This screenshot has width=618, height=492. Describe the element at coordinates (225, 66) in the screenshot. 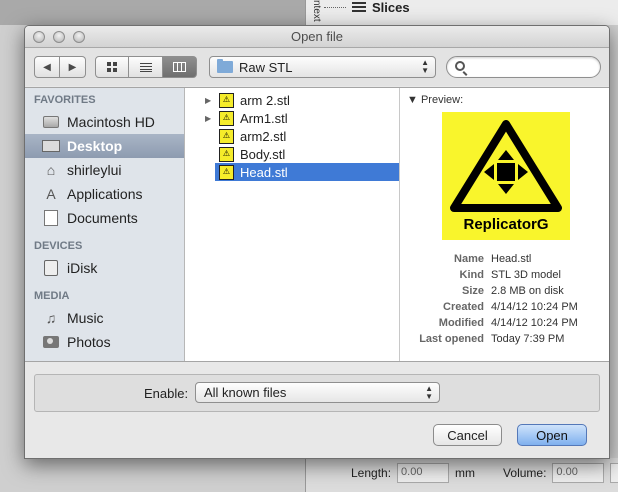

I see `folder-icon` at that location.